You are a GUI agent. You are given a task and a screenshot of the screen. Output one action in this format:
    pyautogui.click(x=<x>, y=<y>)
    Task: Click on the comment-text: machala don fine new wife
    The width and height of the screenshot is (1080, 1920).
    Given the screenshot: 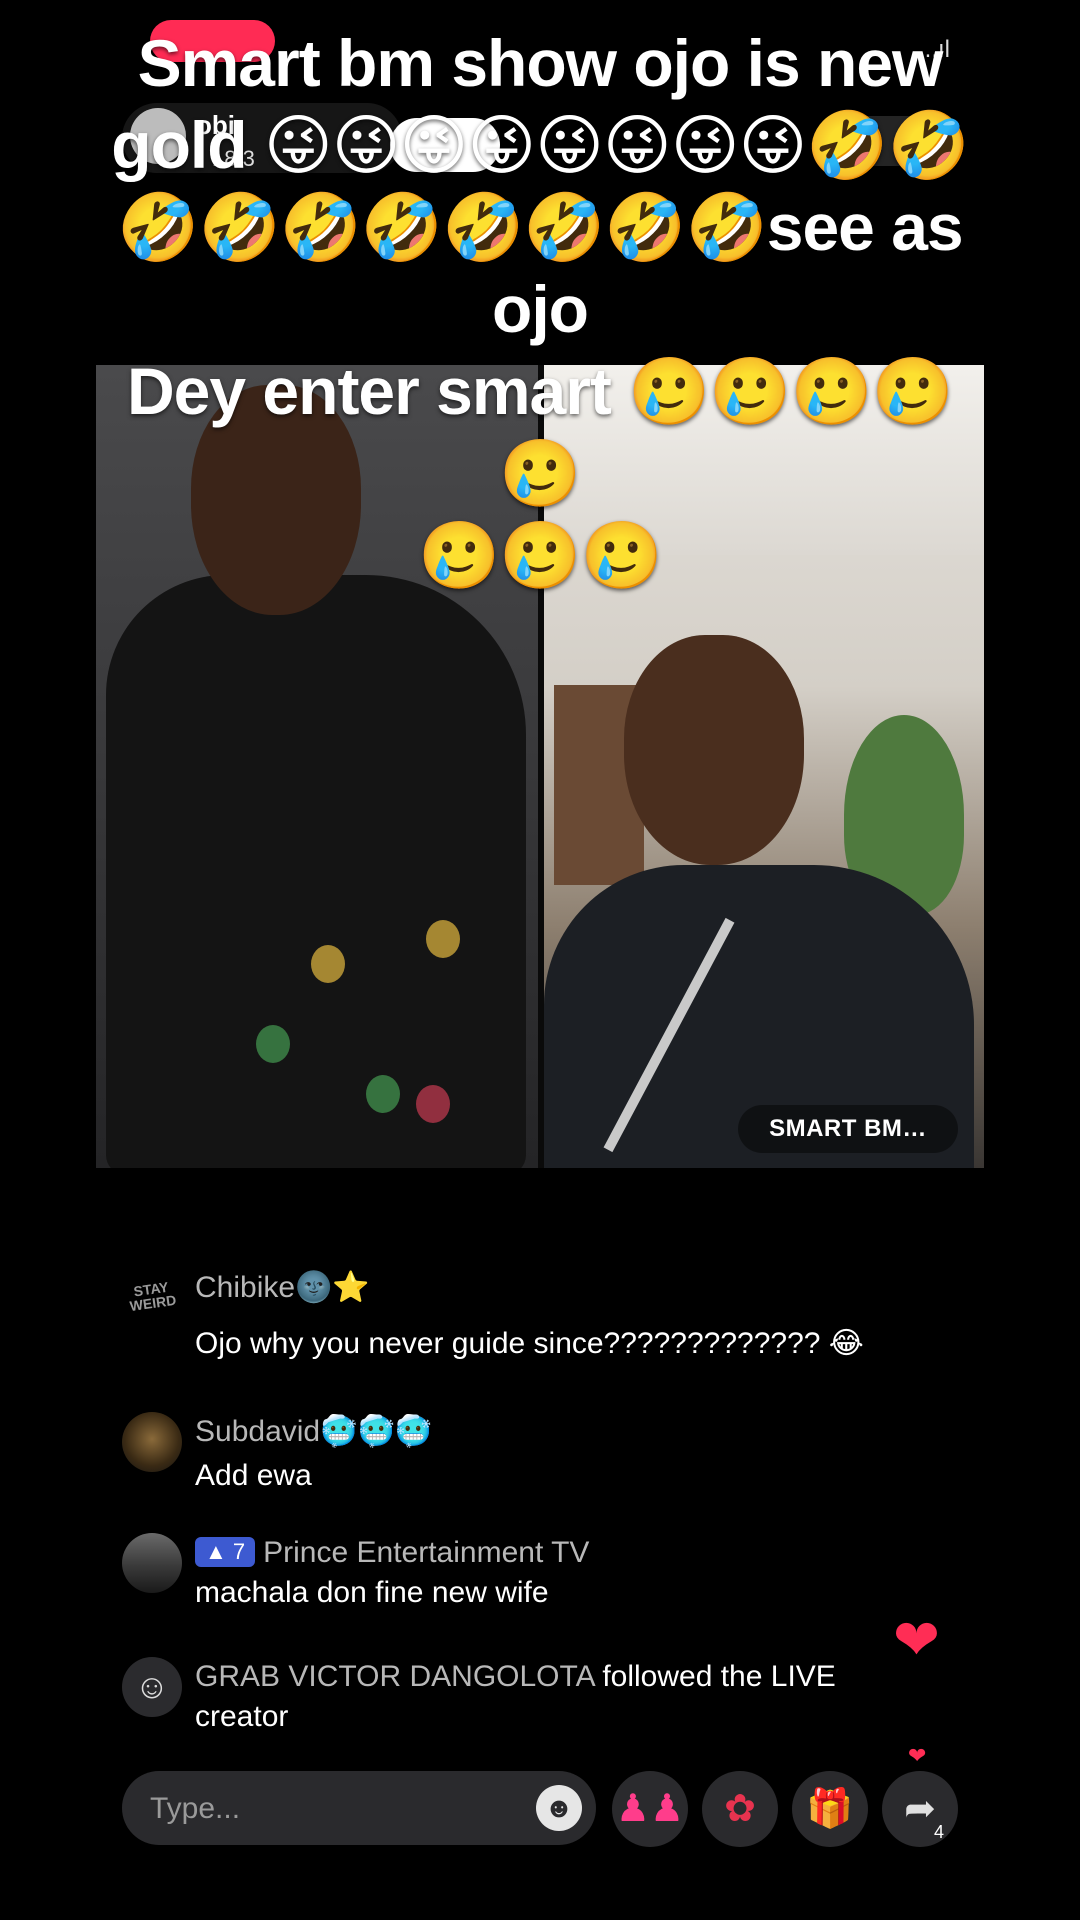 What is the action you would take?
    pyautogui.click(x=372, y=1592)
    